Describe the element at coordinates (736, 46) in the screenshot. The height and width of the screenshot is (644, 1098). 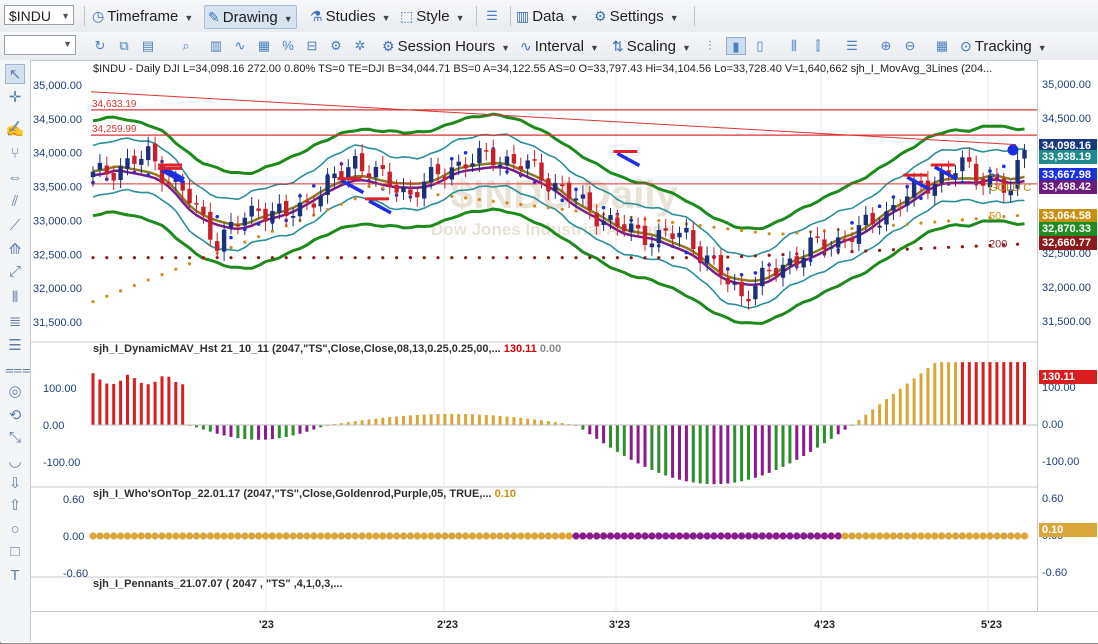
I see `candlestick-icon: ▮` at that location.